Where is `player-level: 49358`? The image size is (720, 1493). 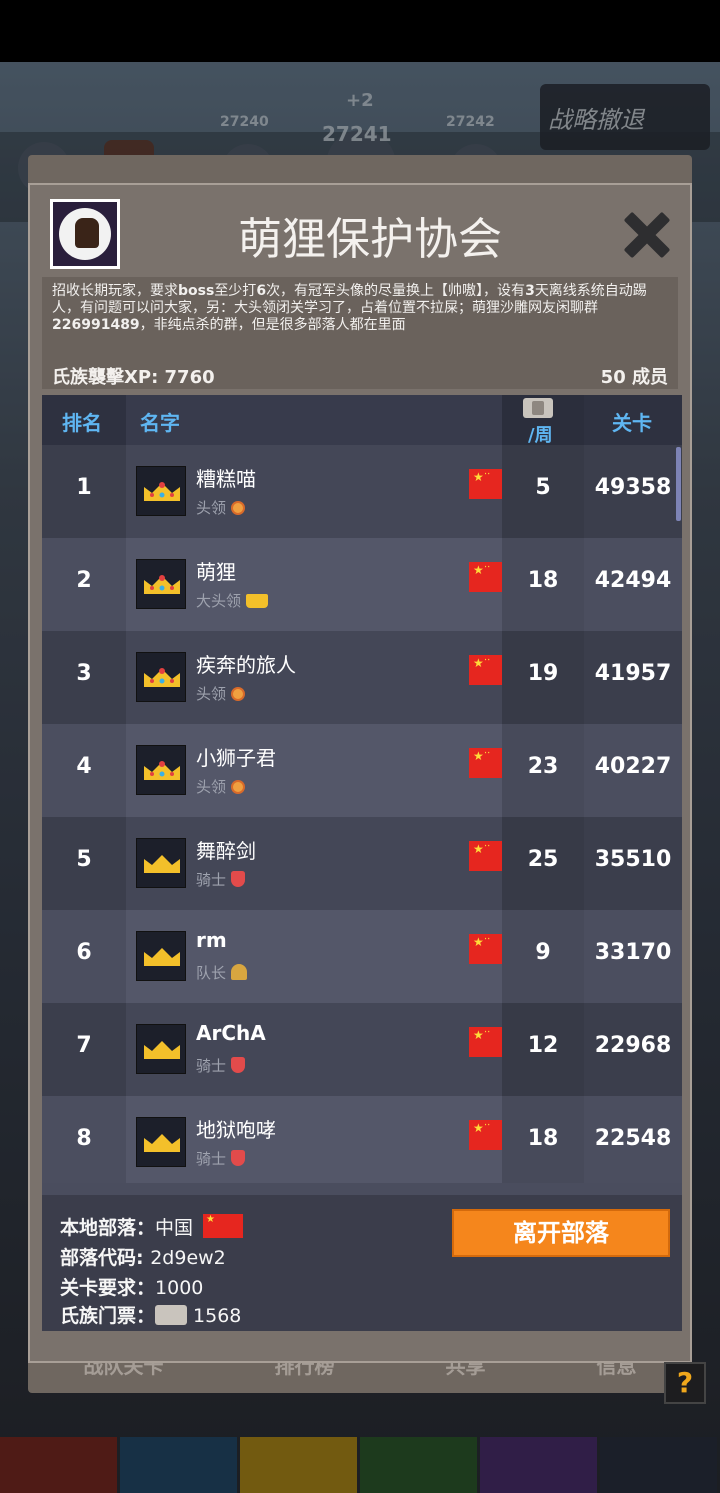
player-level: 49358 is located at coordinates (633, 487).